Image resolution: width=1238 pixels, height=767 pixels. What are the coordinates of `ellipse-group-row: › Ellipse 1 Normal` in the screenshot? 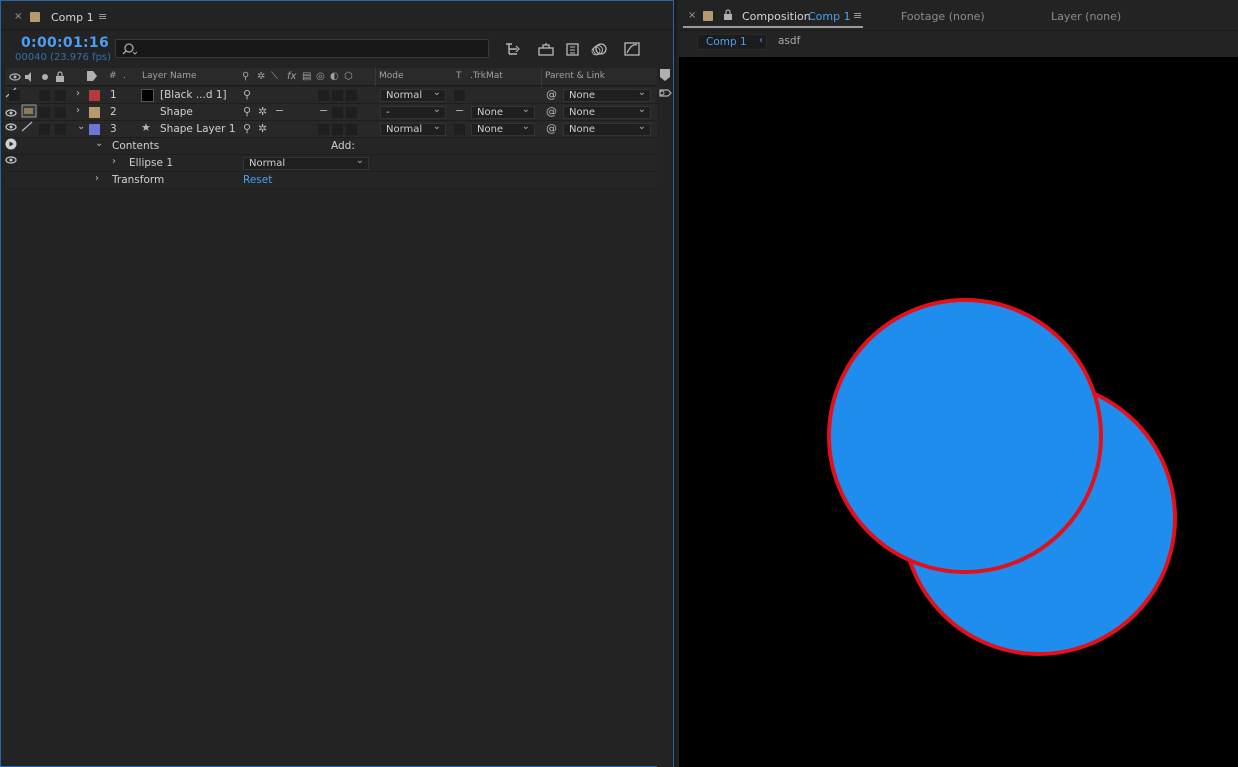 It's located at (331, 163).